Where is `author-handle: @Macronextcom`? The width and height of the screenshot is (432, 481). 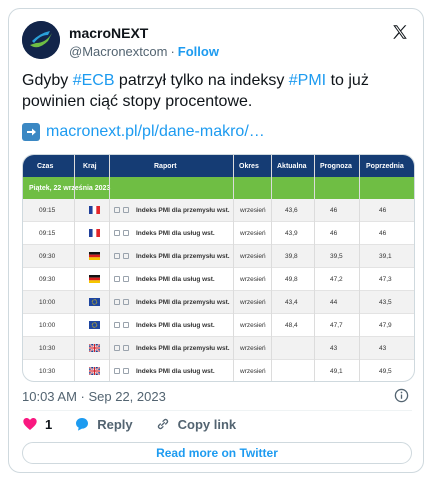
author-handle: @Macronextcom is located at coordinates (118, 51).